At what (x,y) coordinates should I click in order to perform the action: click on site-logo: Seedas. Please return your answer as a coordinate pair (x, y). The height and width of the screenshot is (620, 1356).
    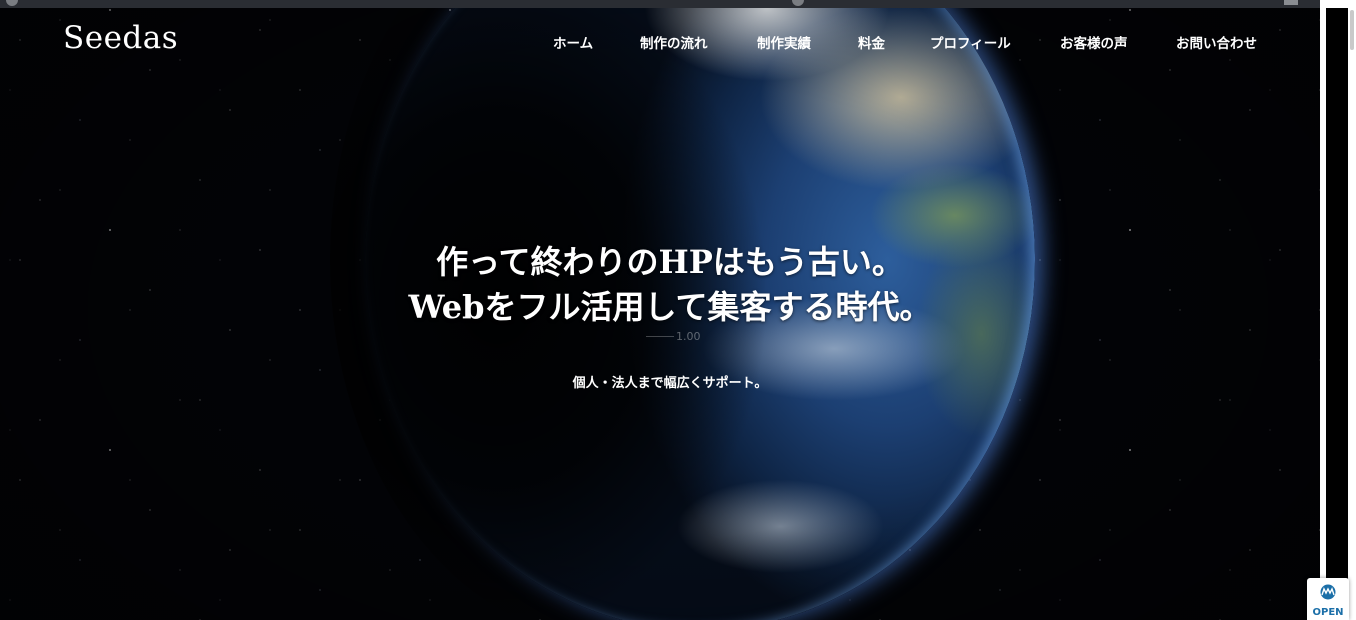
    Looking at the image, I should click on (120, 38).